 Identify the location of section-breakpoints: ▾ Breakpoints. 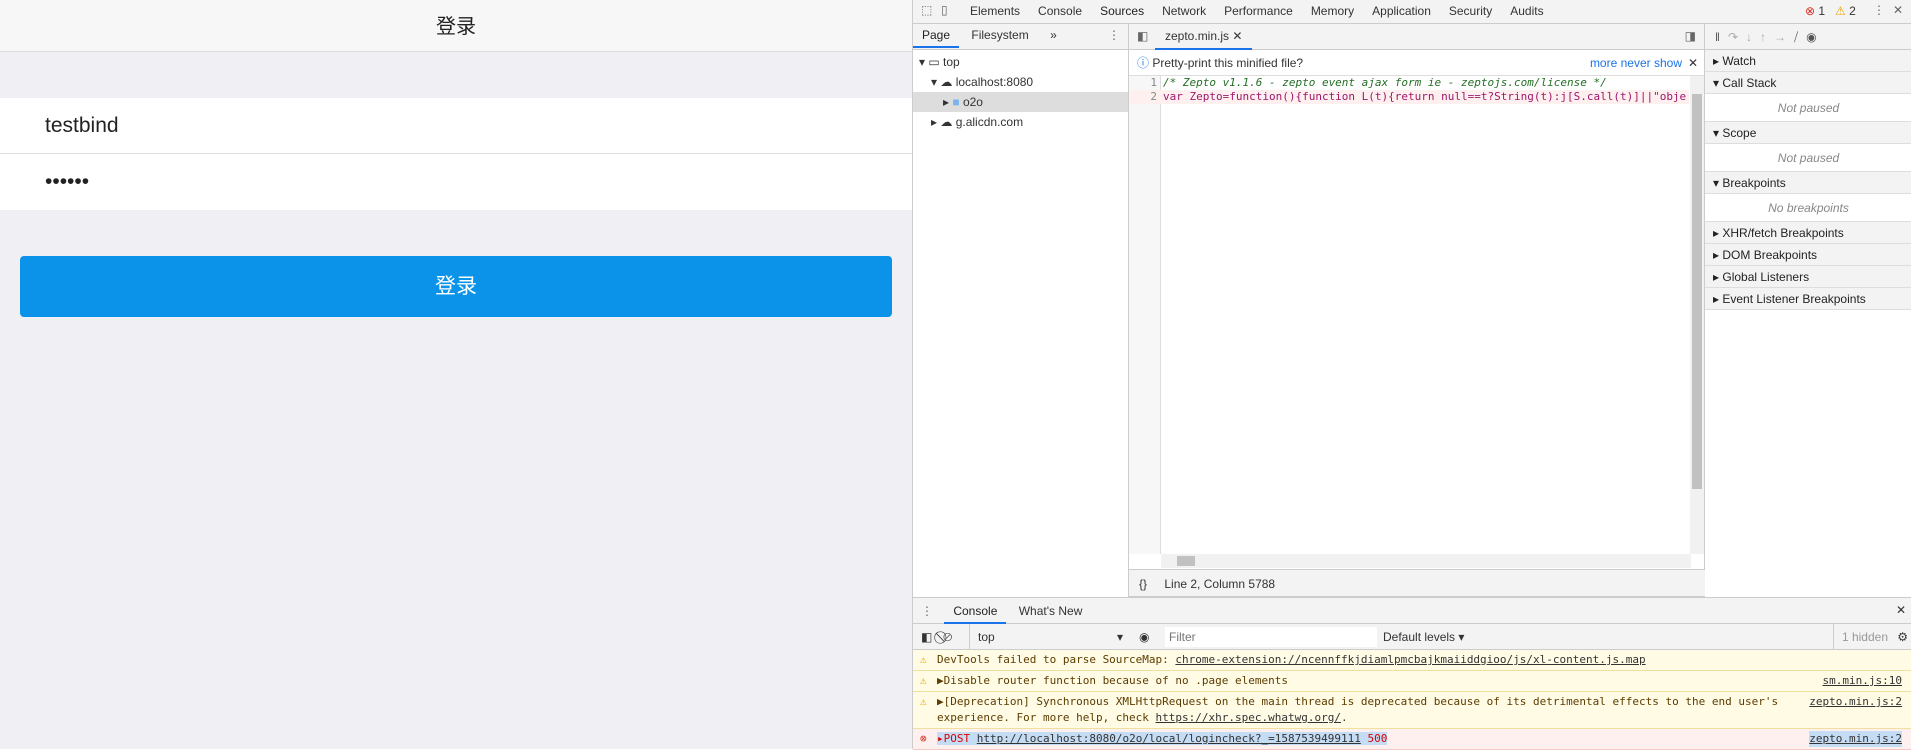
(1808, 183).